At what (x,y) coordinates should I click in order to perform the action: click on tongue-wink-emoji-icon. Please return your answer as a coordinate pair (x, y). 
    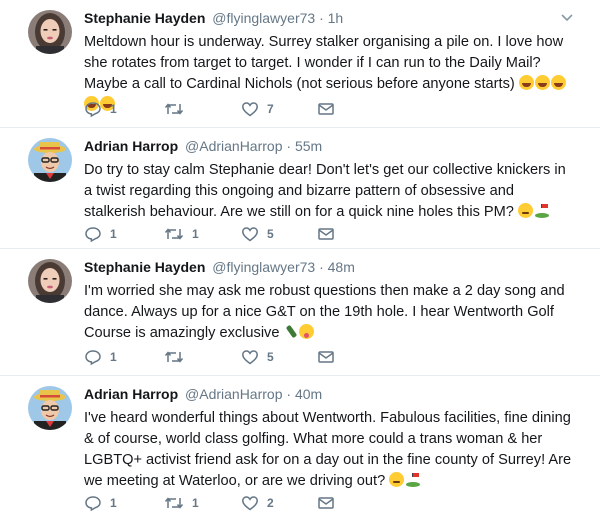
    Looking at the image, I should click on (306, 332).